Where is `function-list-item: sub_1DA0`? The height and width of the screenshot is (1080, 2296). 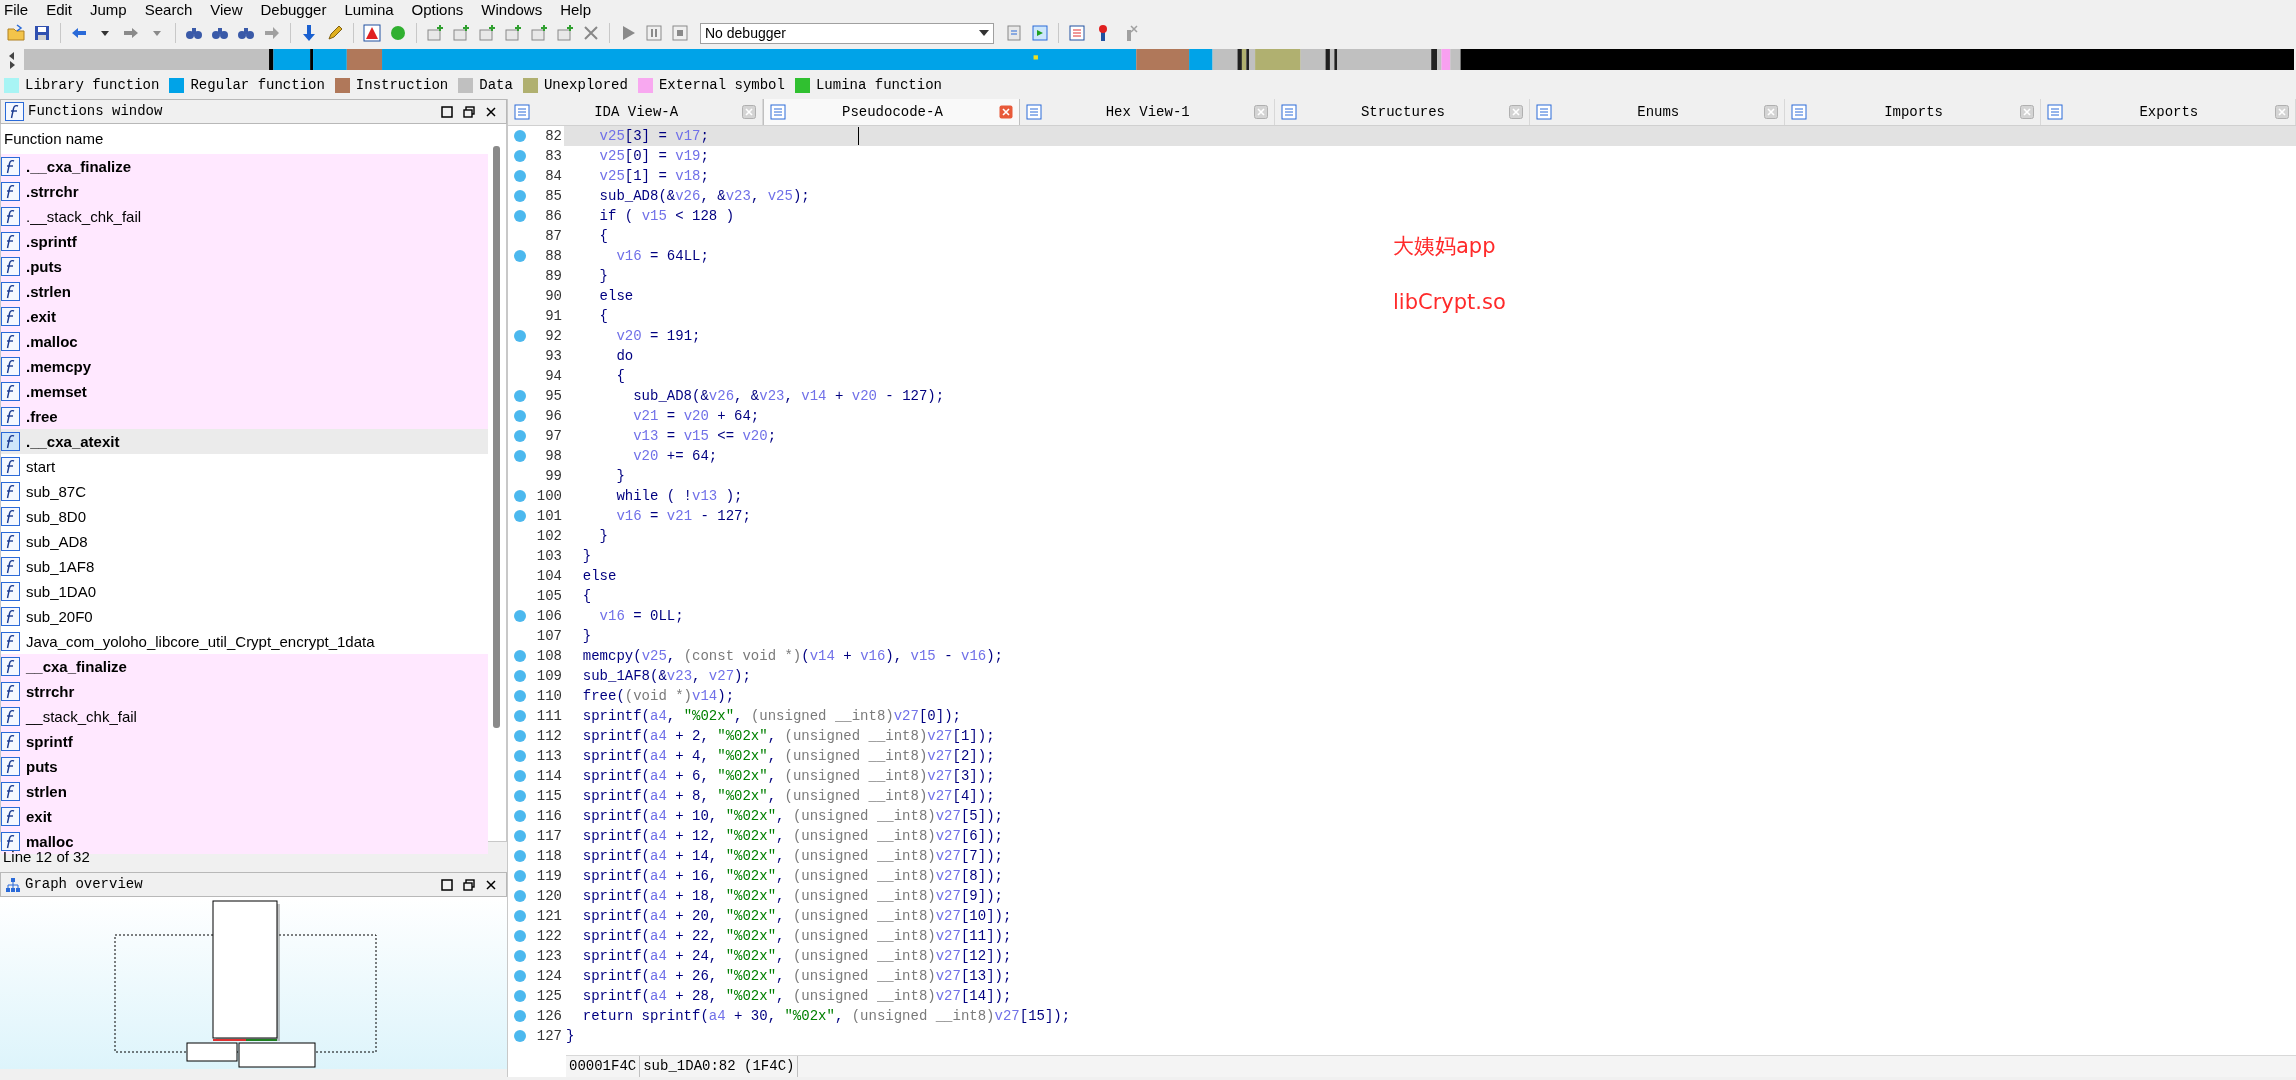
function-list-item: sub_1DA0 is located at coordinates (244, 591).